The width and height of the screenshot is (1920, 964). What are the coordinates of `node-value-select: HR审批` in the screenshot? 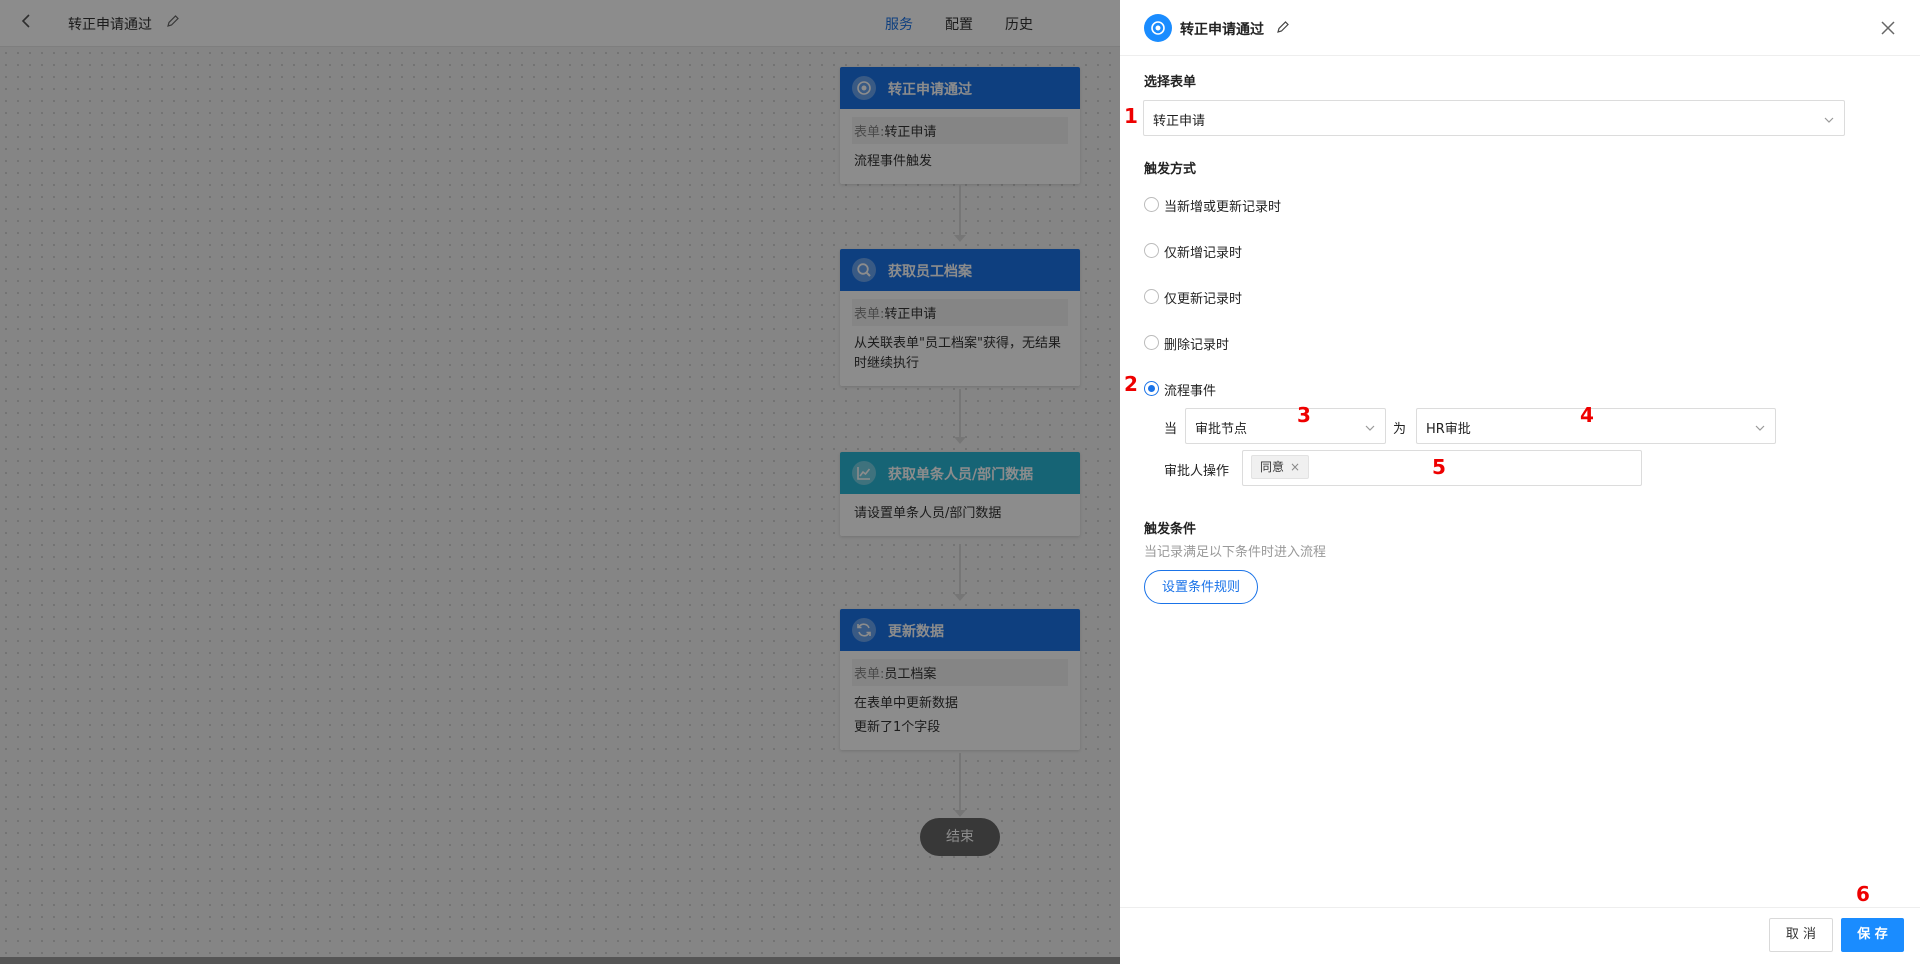 It's located at (1596, 426).